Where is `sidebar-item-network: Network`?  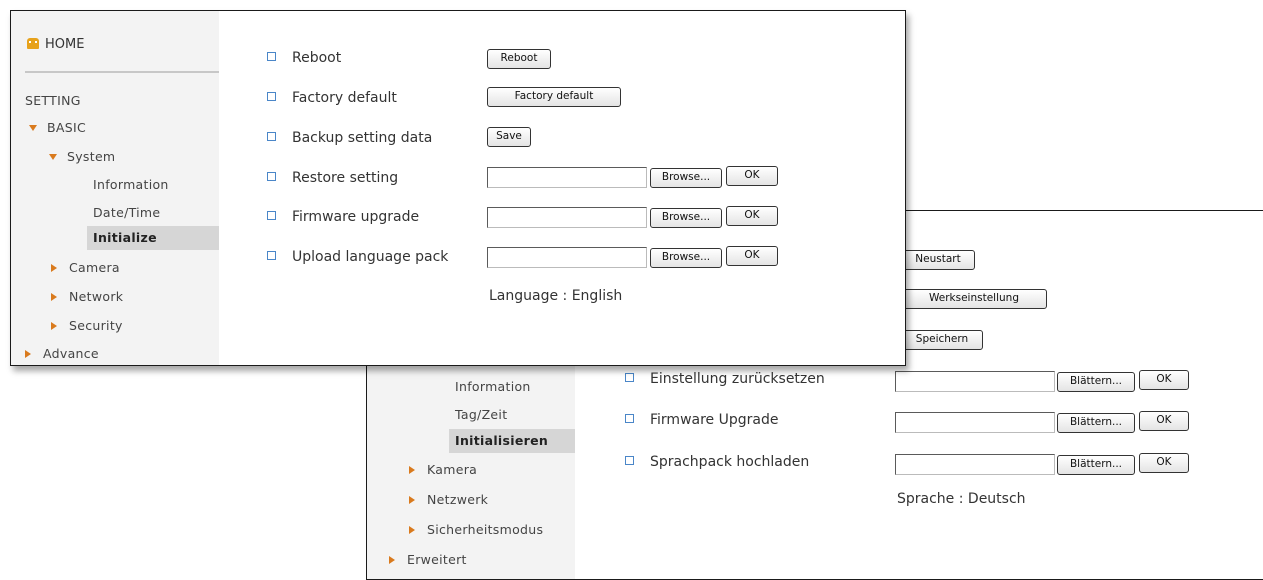 sidebar-item-network: Network is located at coordinates (87, 296).